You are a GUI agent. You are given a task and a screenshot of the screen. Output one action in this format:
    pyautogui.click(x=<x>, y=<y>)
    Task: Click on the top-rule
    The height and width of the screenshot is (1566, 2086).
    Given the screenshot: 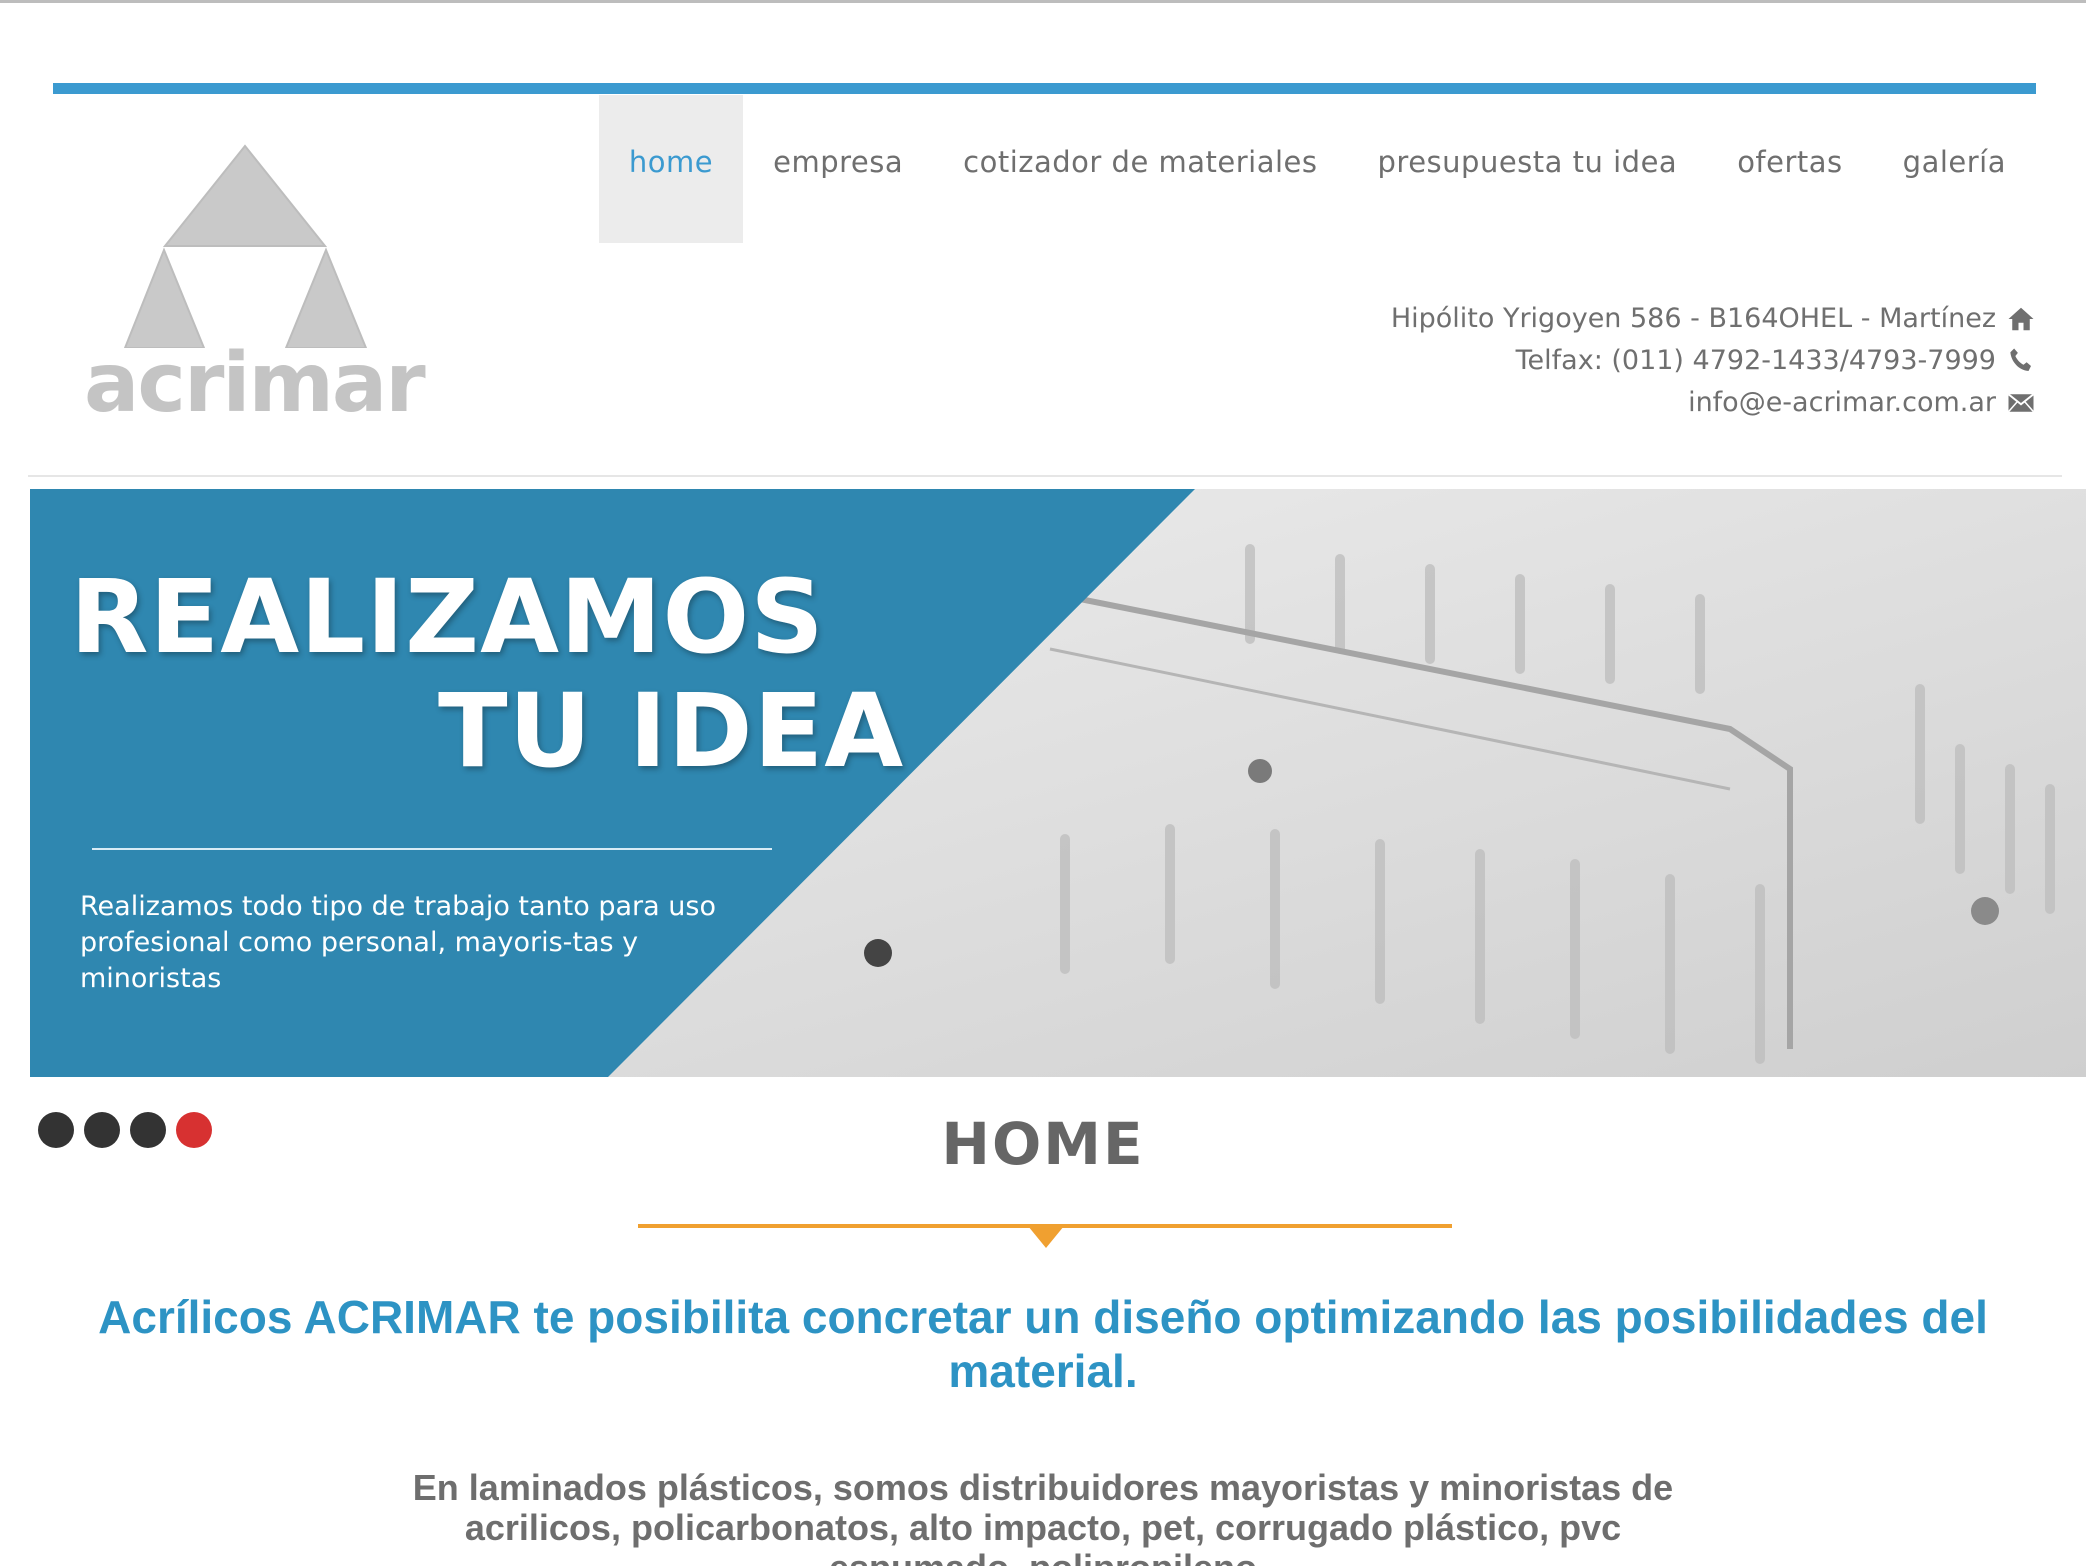 What is the action you would take?
    pyautogui.click(x=1043, y=1)
    